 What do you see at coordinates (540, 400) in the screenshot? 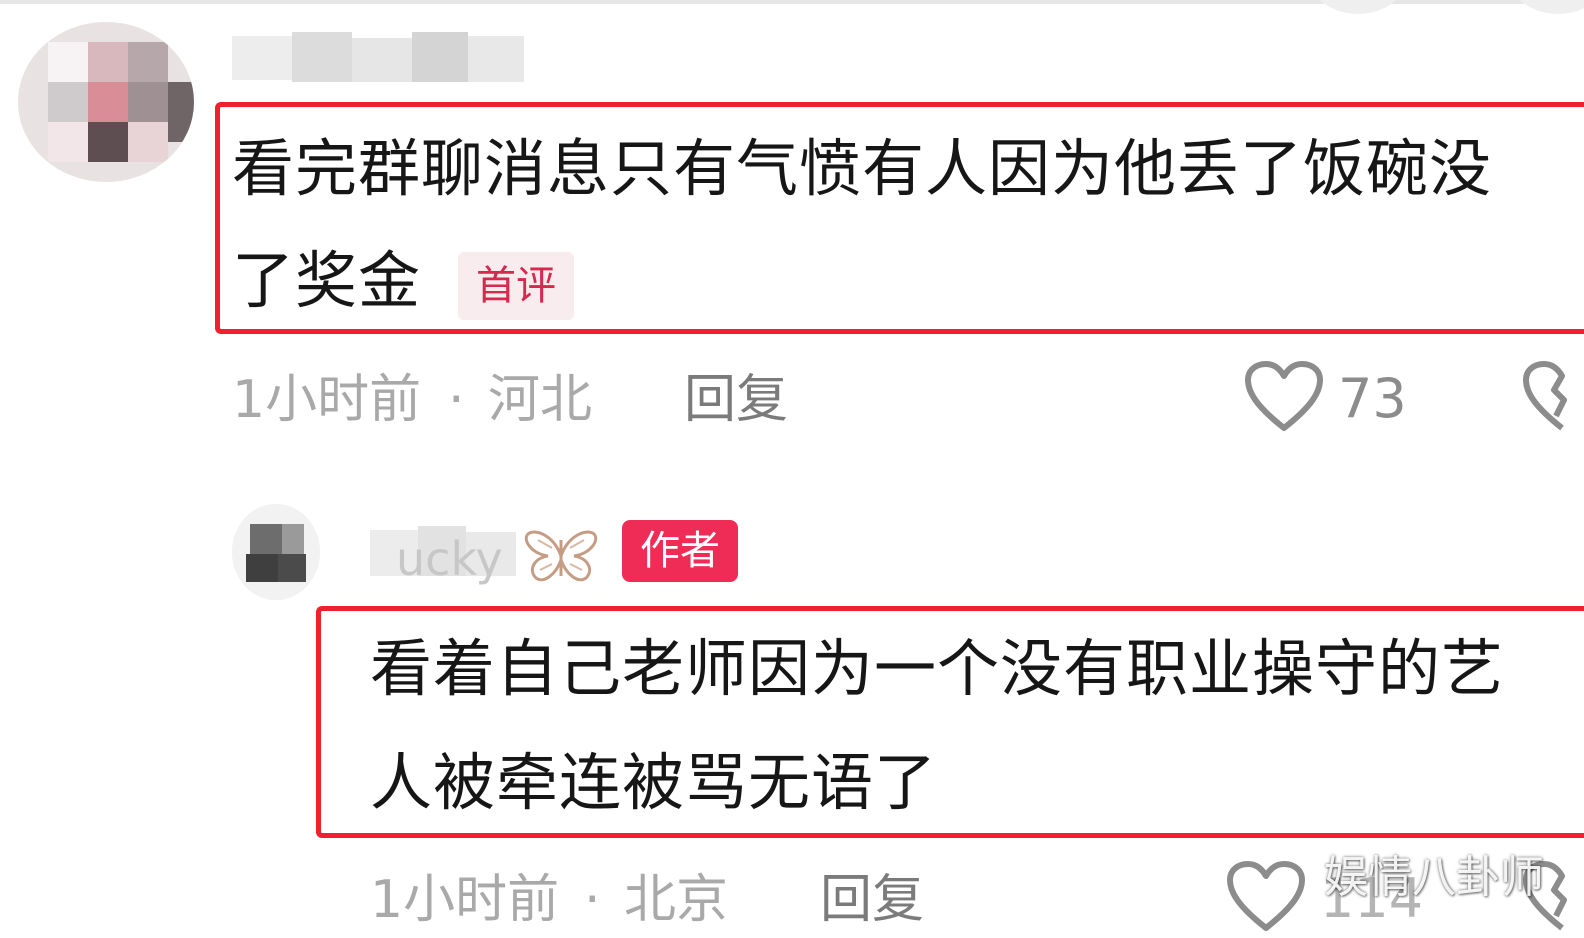
I see `comment-location: 河北` at bounding box center [540, 400].